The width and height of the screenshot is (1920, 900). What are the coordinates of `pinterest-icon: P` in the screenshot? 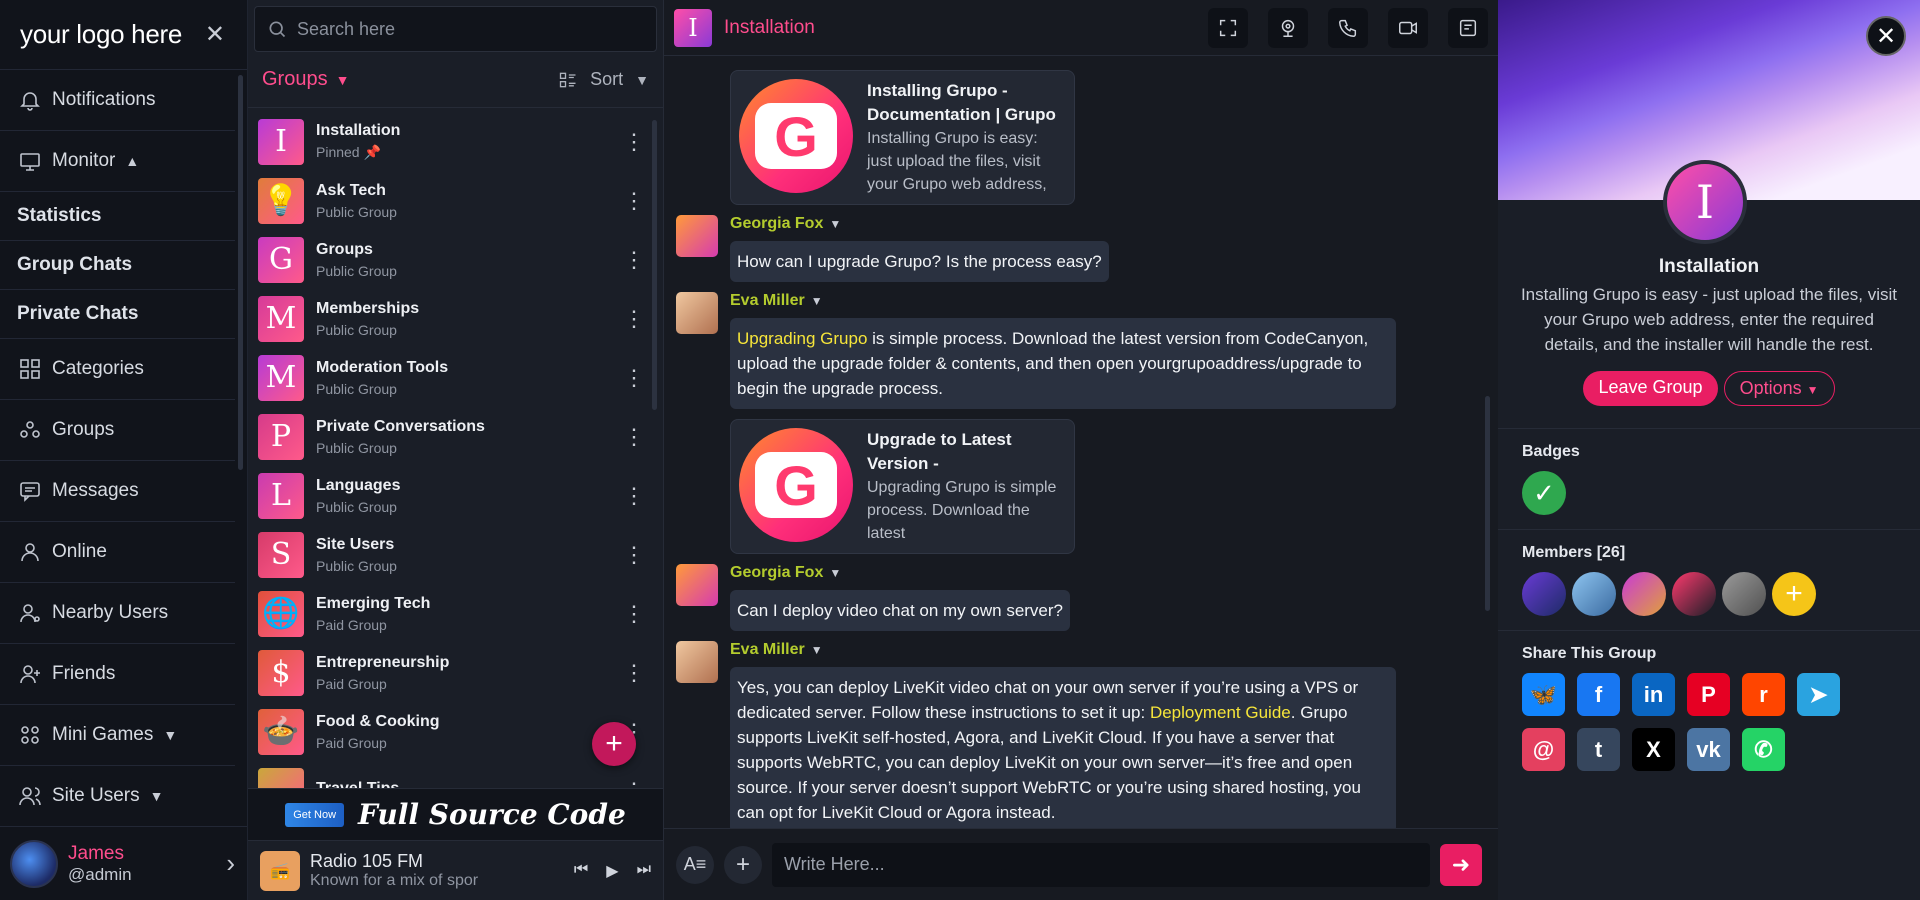 It's located at (1708, 694).